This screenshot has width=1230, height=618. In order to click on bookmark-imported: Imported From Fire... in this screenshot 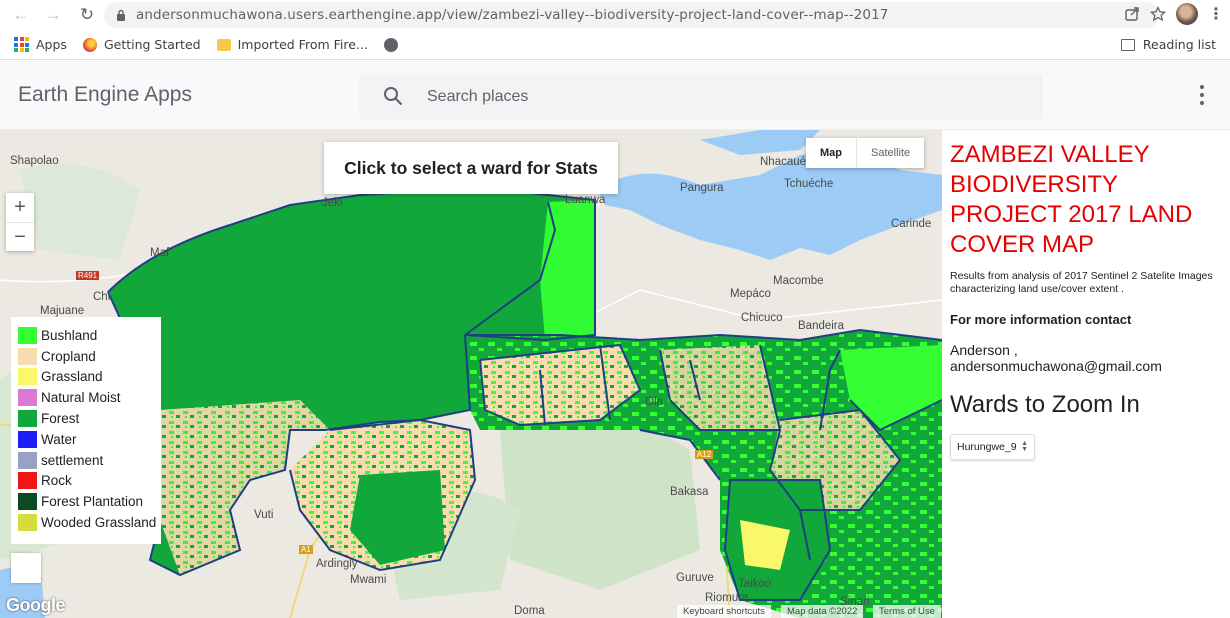, I will do `click(292, 44)`.